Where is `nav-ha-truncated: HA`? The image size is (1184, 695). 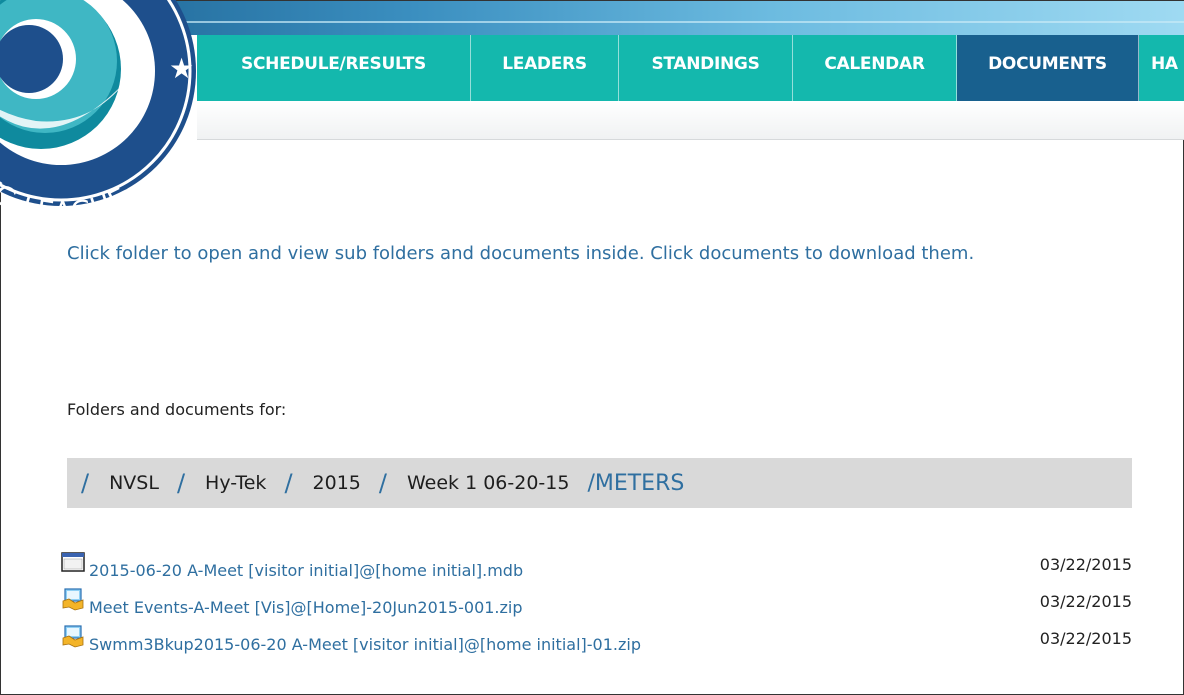 nav-ha-truncated: HA is located at coordinates (1161, 68).